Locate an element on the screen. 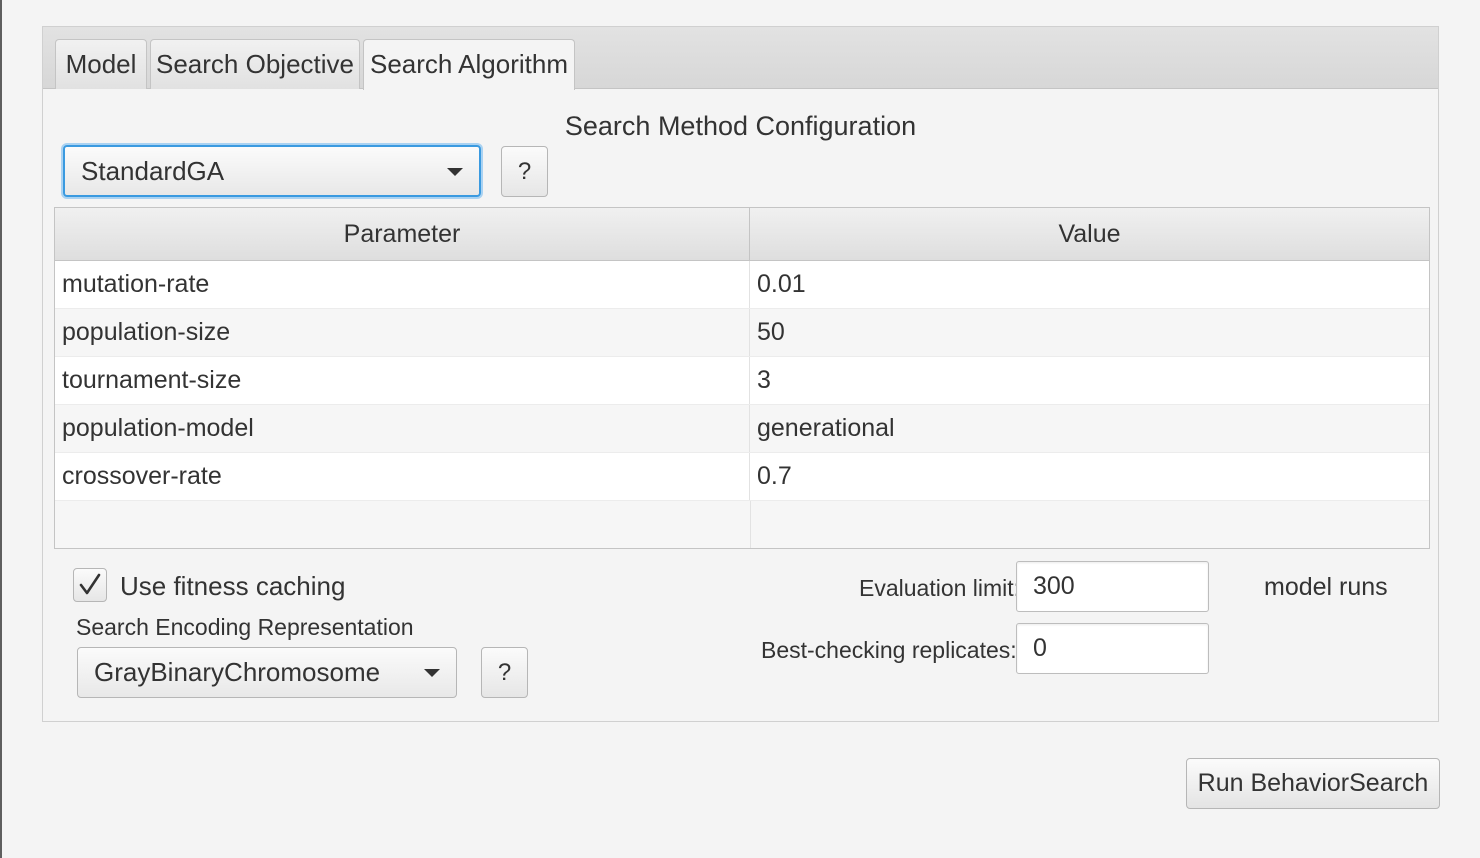 The height and width of the screenshot is (858, 1480). table-row: population-size 50 is located at coordinates (742, 333).